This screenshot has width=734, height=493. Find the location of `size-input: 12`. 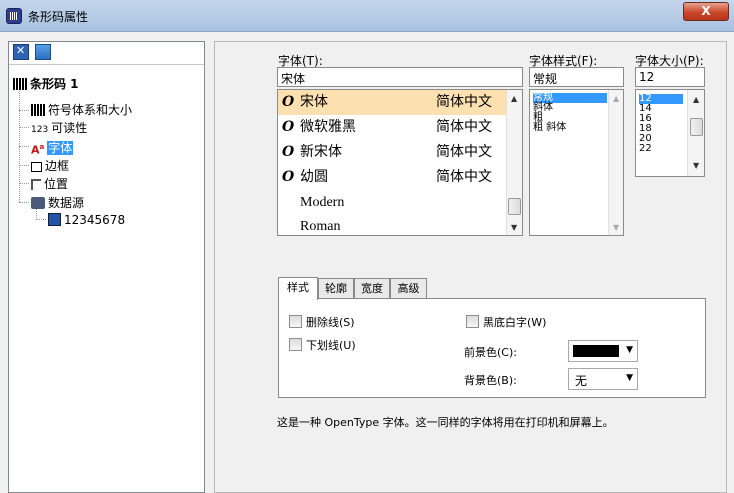

size-input: 12 is located at coordinates (670, 77).